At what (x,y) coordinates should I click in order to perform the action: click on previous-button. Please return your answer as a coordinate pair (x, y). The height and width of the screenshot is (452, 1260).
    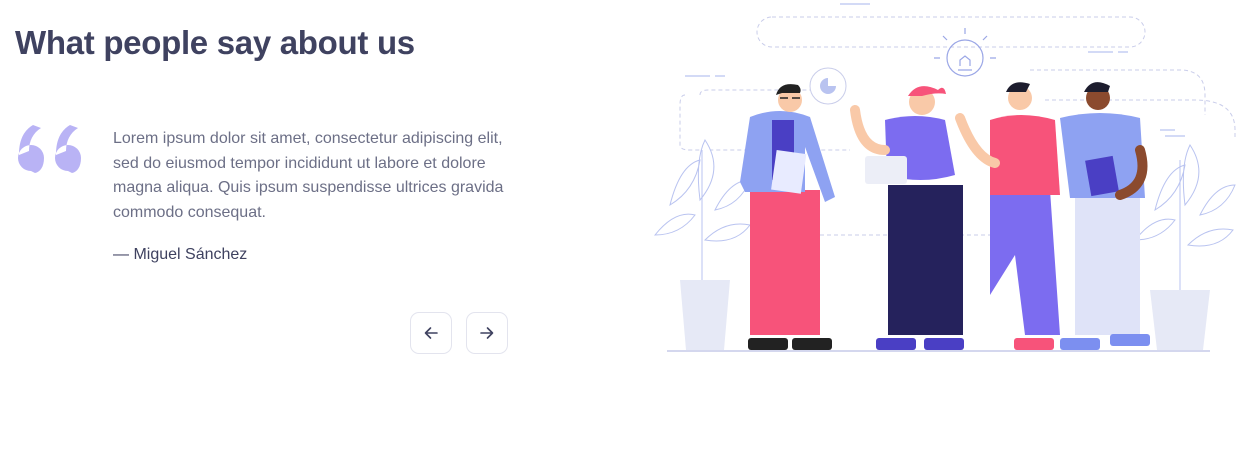
    Looking at the image, I should click on (431, 333).